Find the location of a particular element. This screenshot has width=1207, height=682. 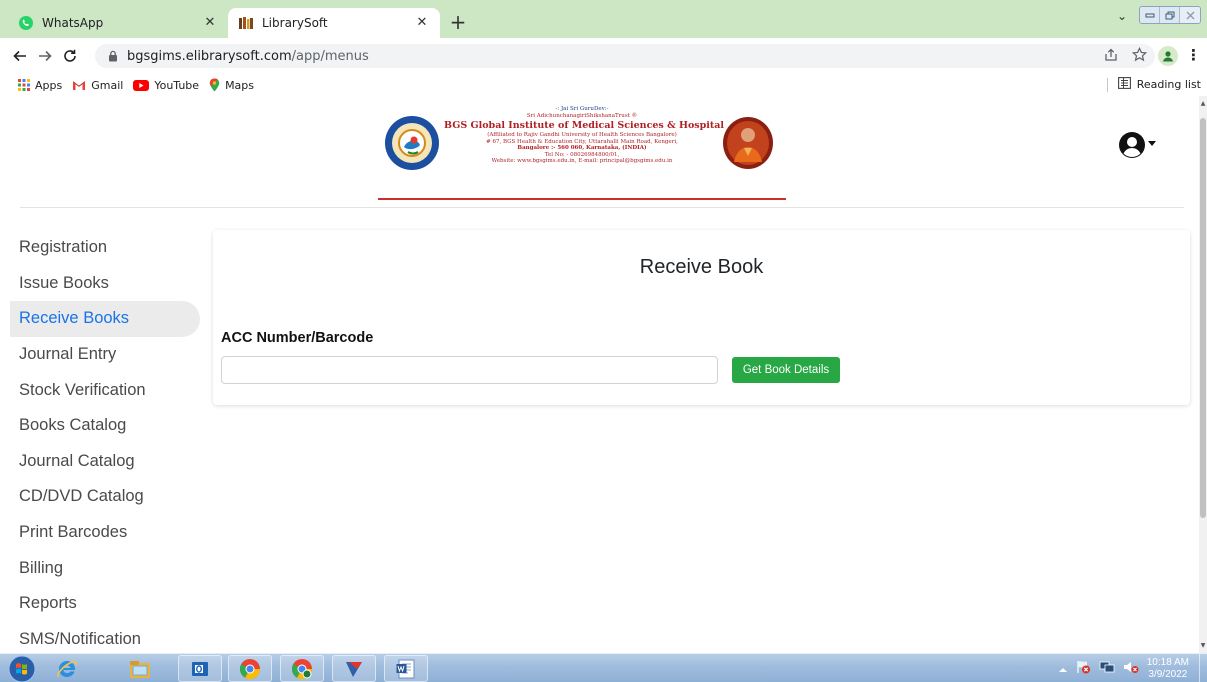

header-line: Sri AdichunchanagiriShikshanaTrust ® is located at coordinates (582, 116).